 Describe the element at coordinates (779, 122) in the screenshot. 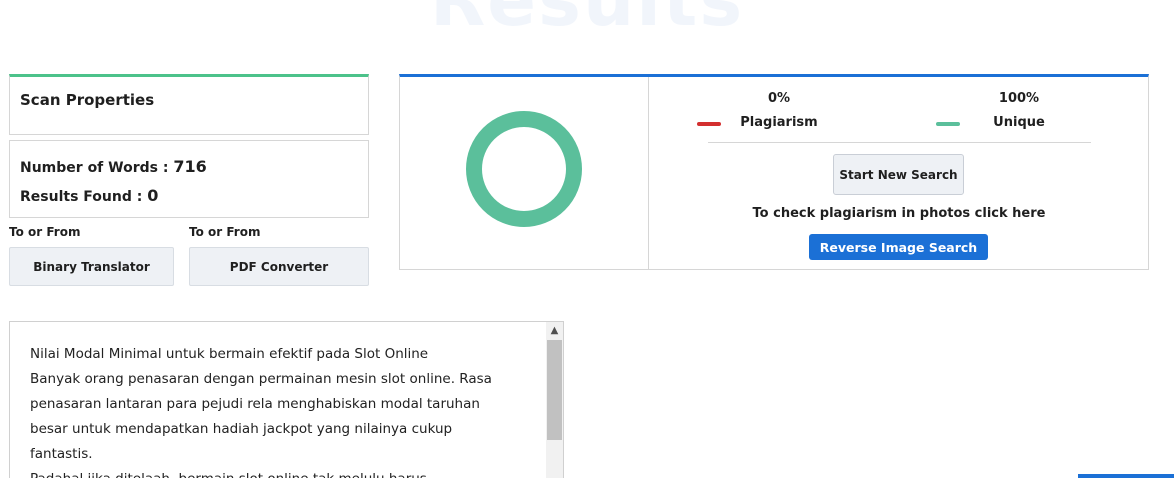

I see `plagiarism-legend-label: Plagiarism` at that location.